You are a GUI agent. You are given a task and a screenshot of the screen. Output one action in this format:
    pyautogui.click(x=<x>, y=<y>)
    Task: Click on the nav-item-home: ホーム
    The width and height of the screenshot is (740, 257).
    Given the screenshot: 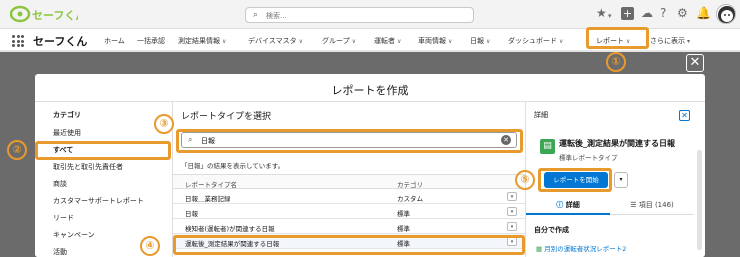 What is the action you would take?
    pyautogui.click(x=114, y=41)
    